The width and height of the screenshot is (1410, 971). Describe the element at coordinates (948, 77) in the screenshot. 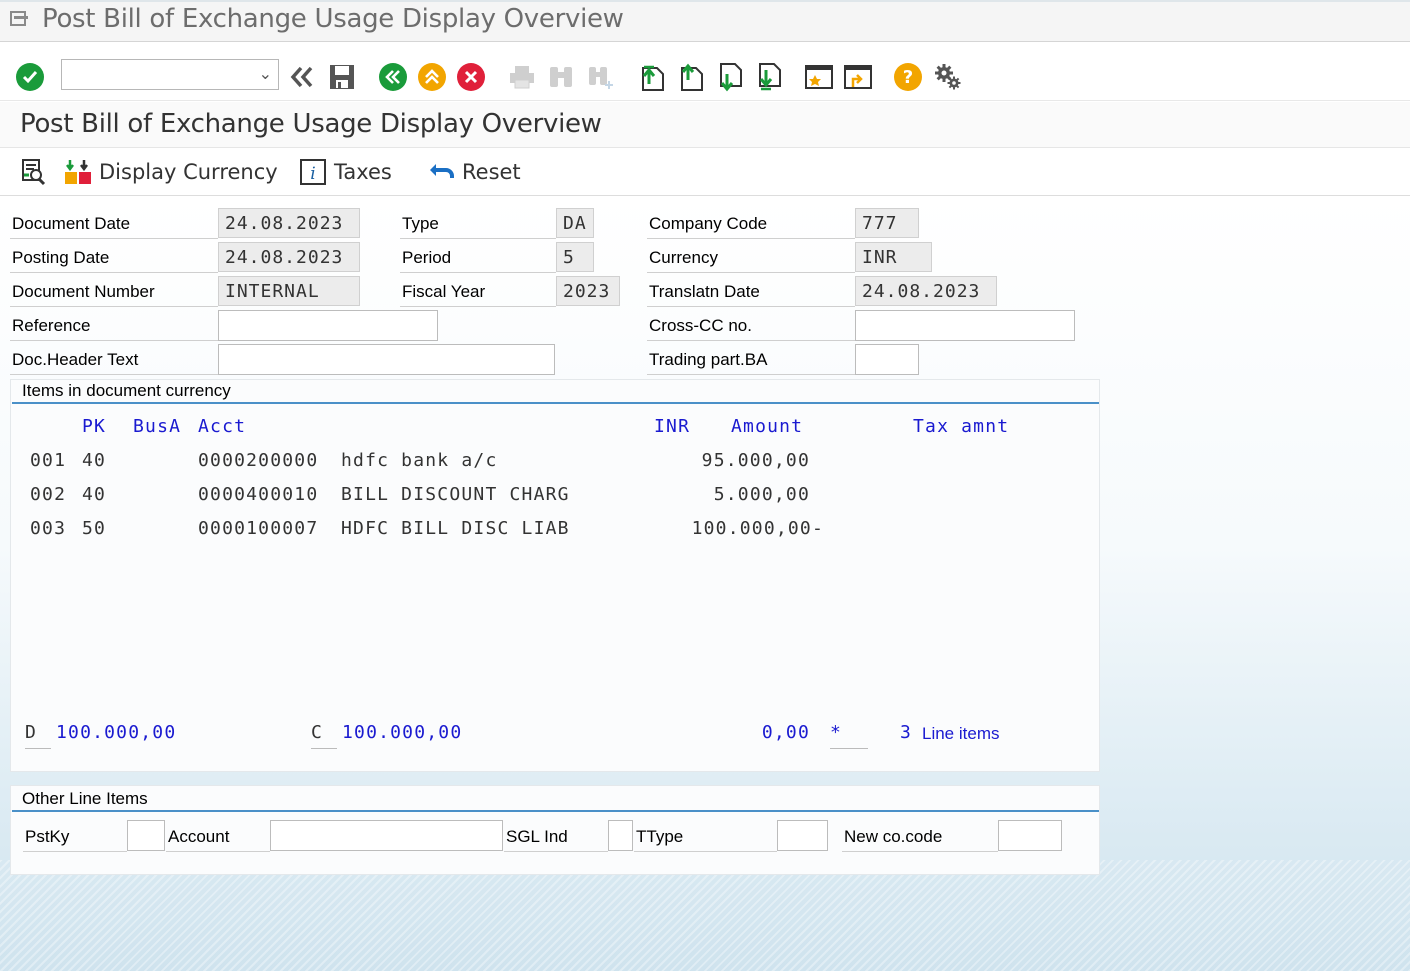

I see `settings-icon` at that location.